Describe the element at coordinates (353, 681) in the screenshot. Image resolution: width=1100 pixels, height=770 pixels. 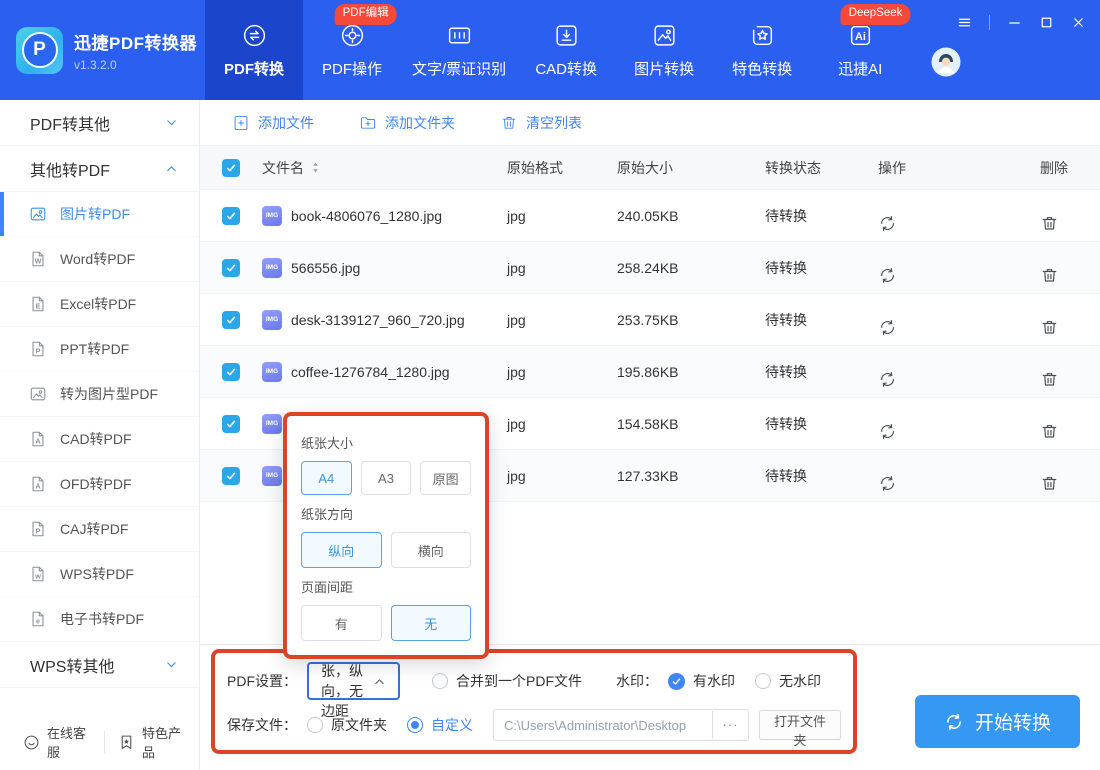
I see `pdf-settings-dropdown: A4纸张，纵向，无边距` at that location.